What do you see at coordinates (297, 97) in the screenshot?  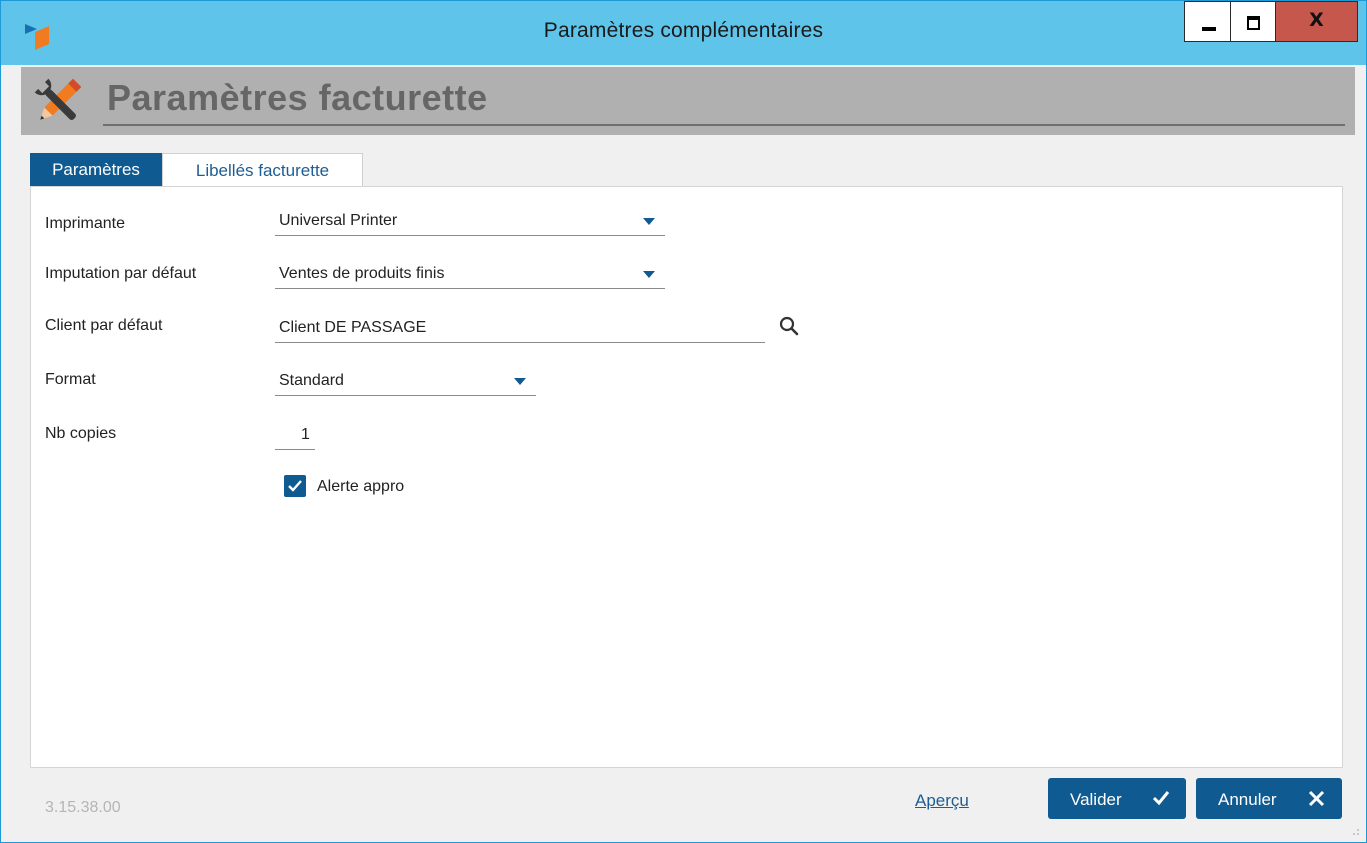 I see `page-title: Paramètres facturette` at bounding box center [297, 97].